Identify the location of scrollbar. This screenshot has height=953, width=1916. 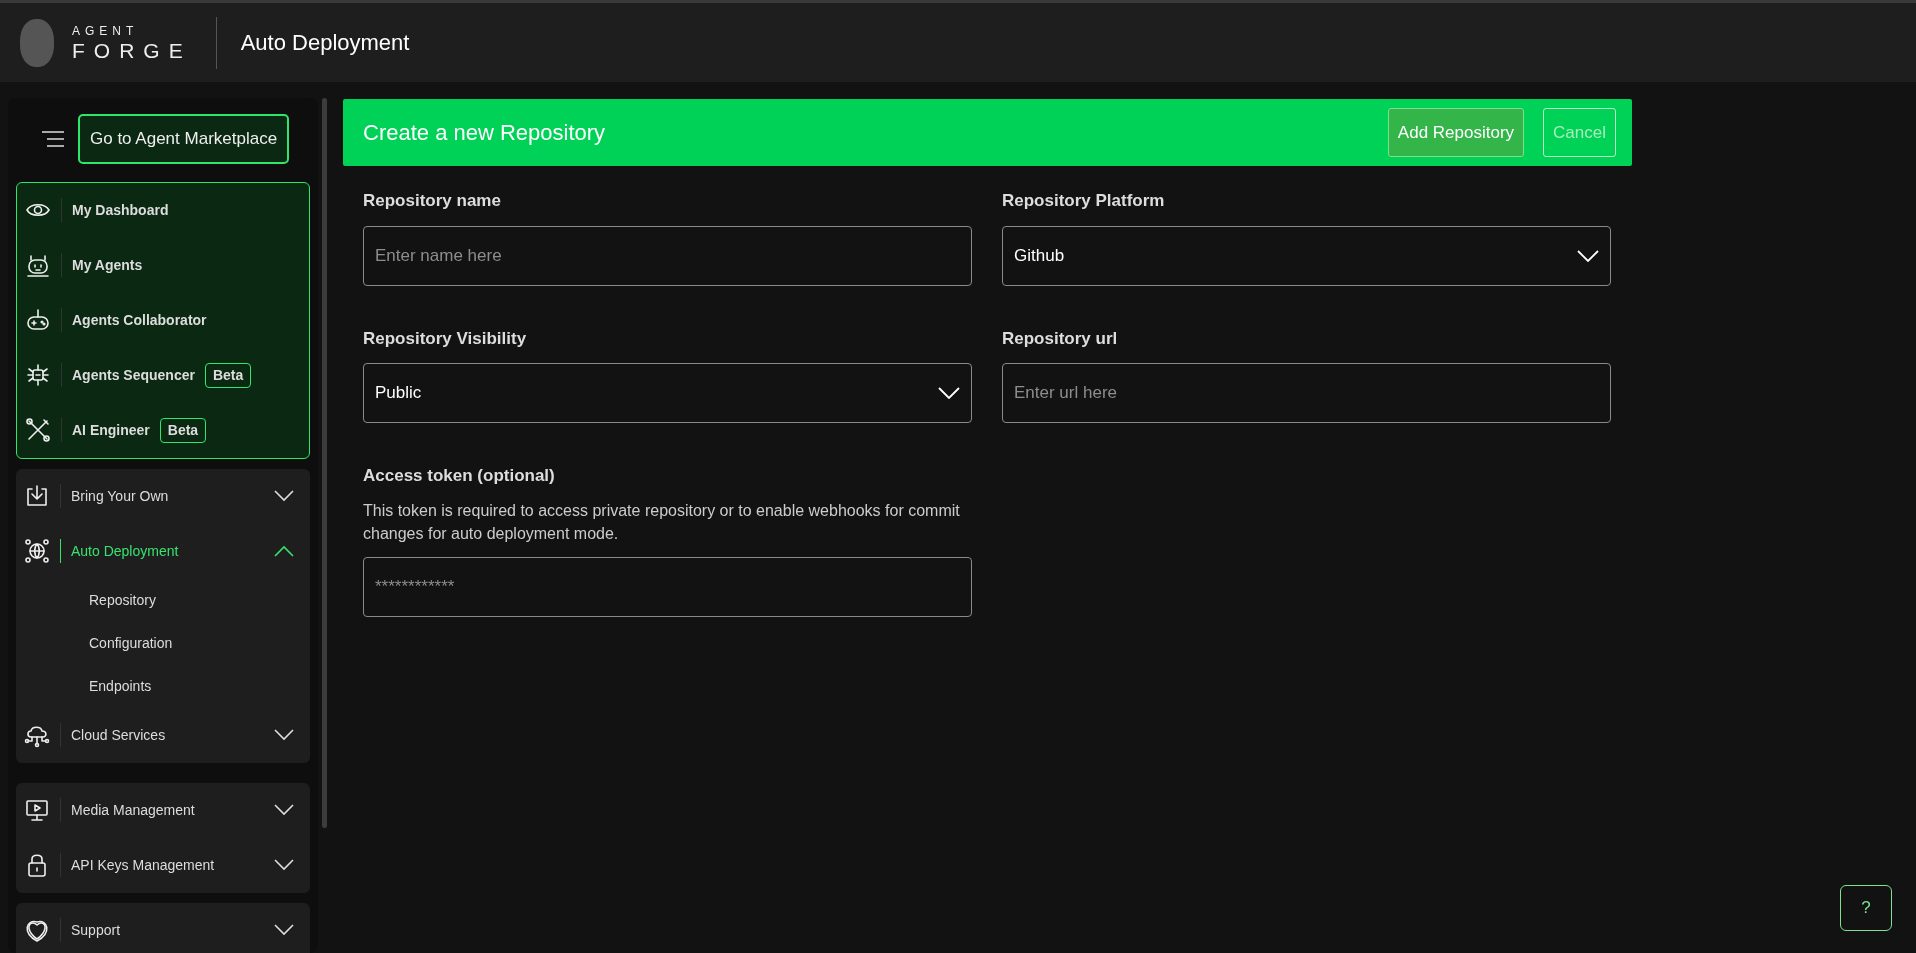
(324, 463).